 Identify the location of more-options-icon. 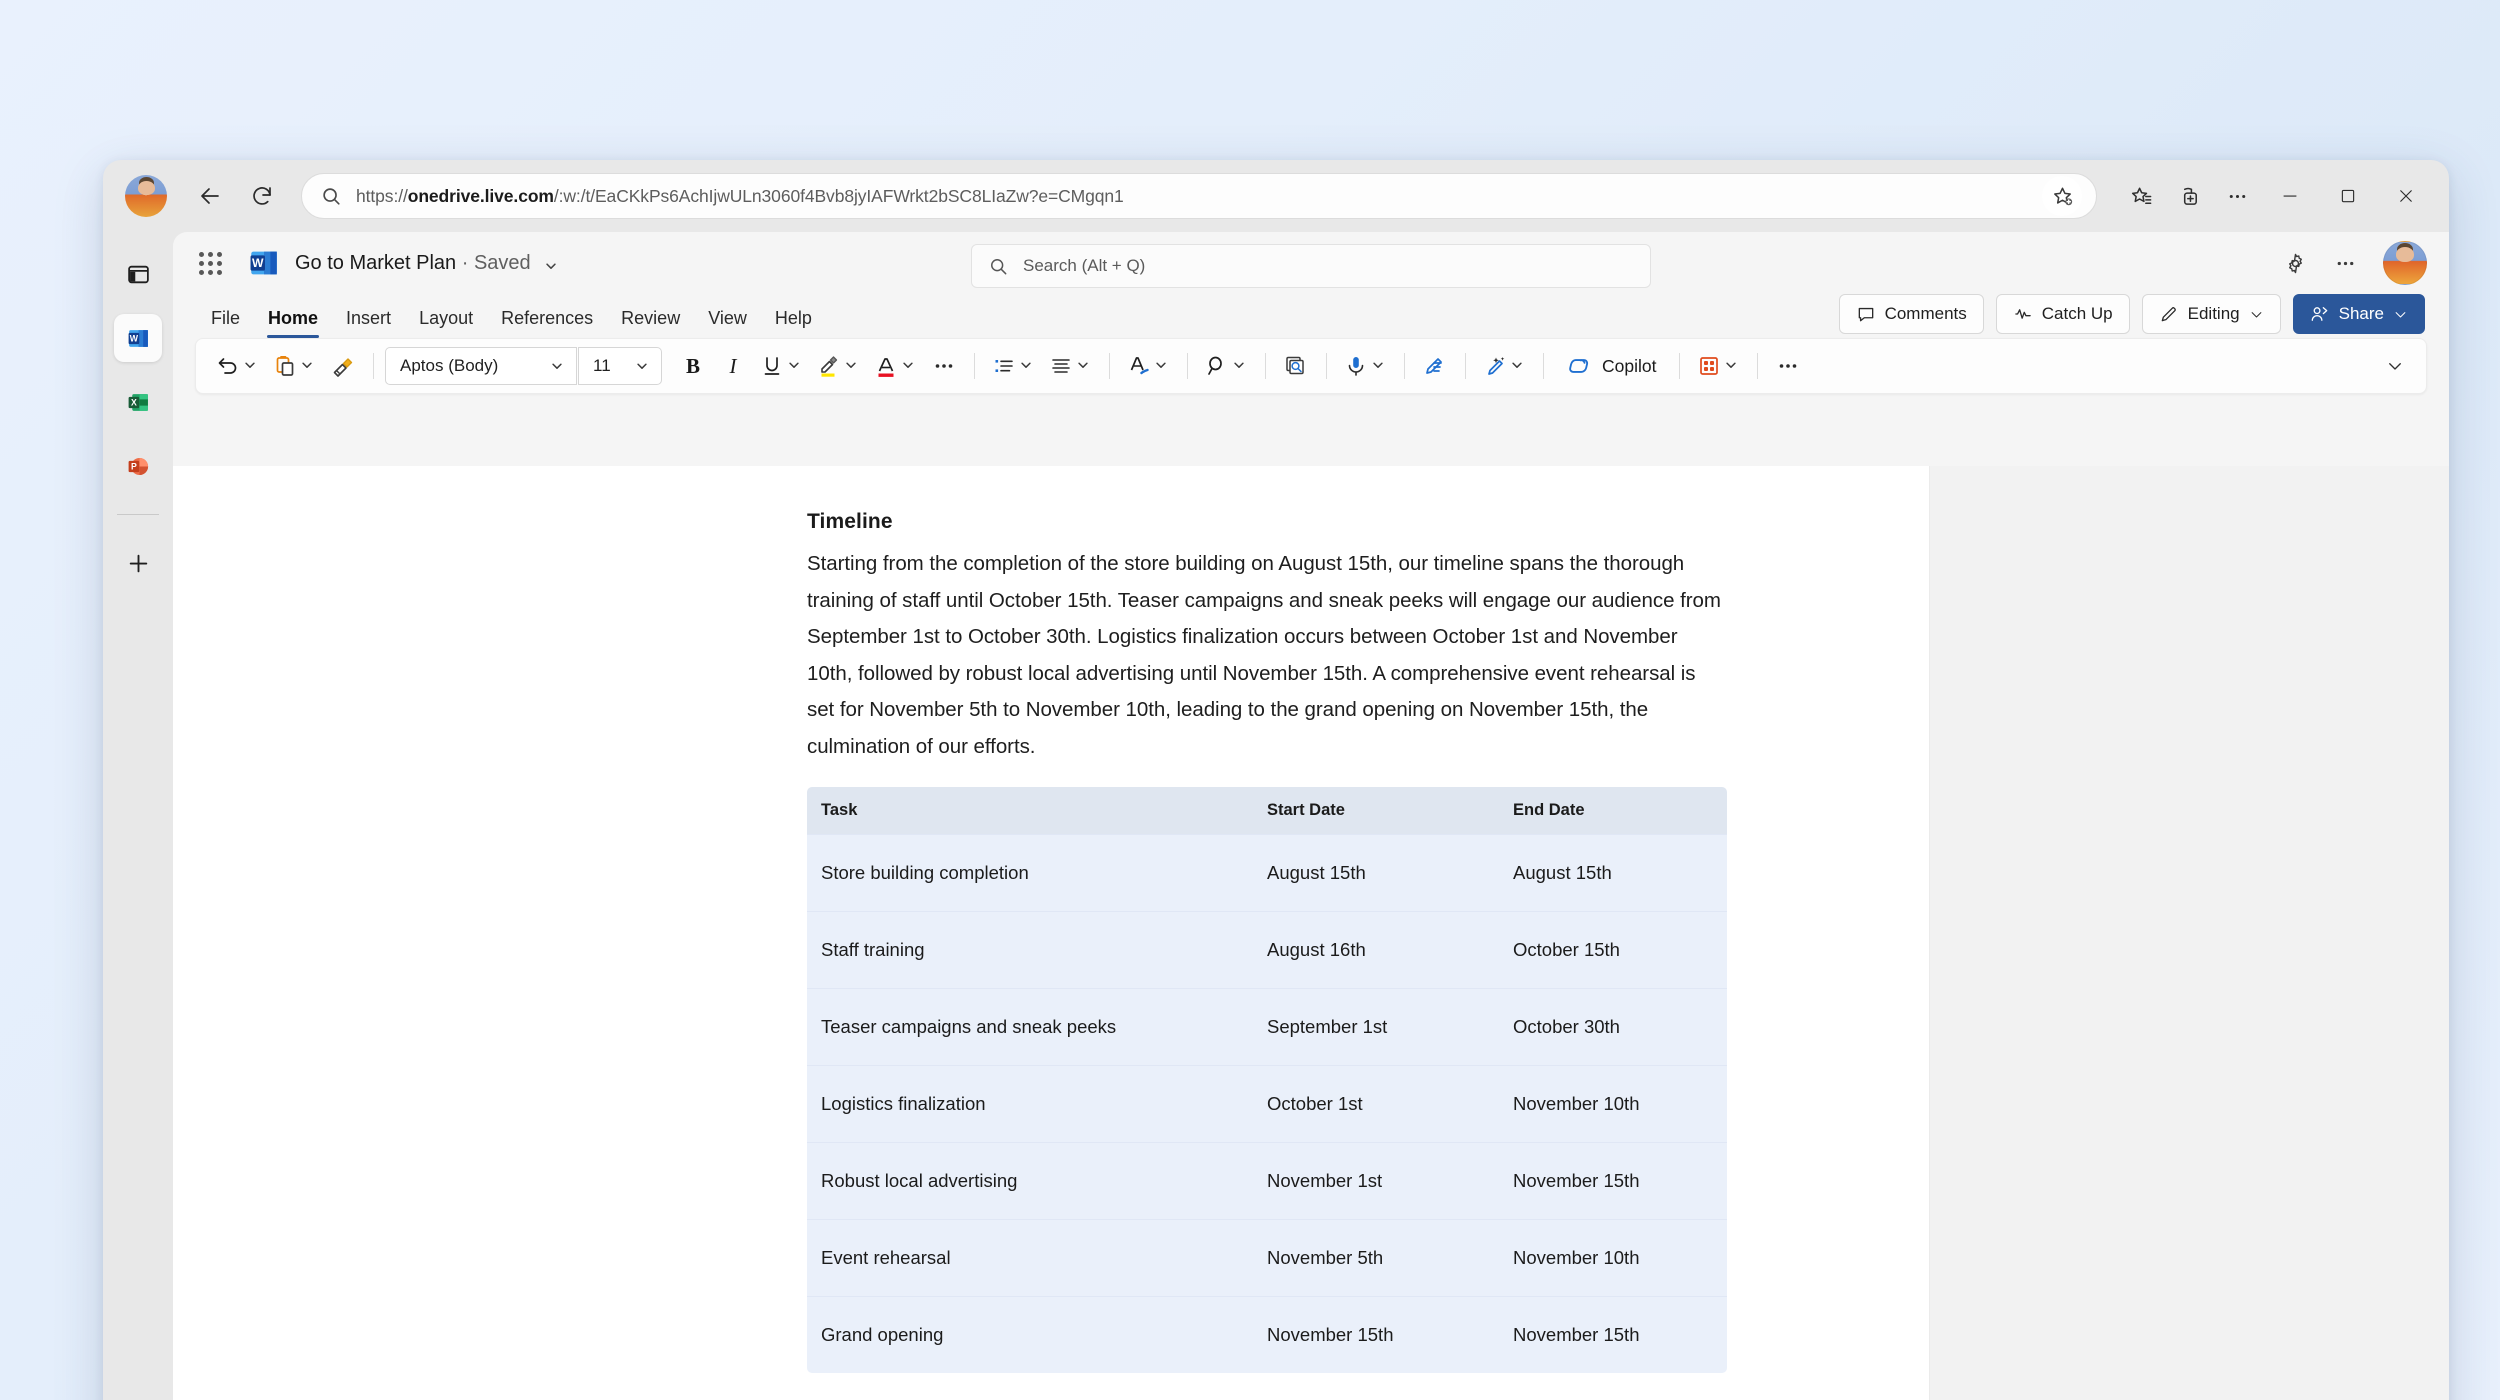
(2345, 263).